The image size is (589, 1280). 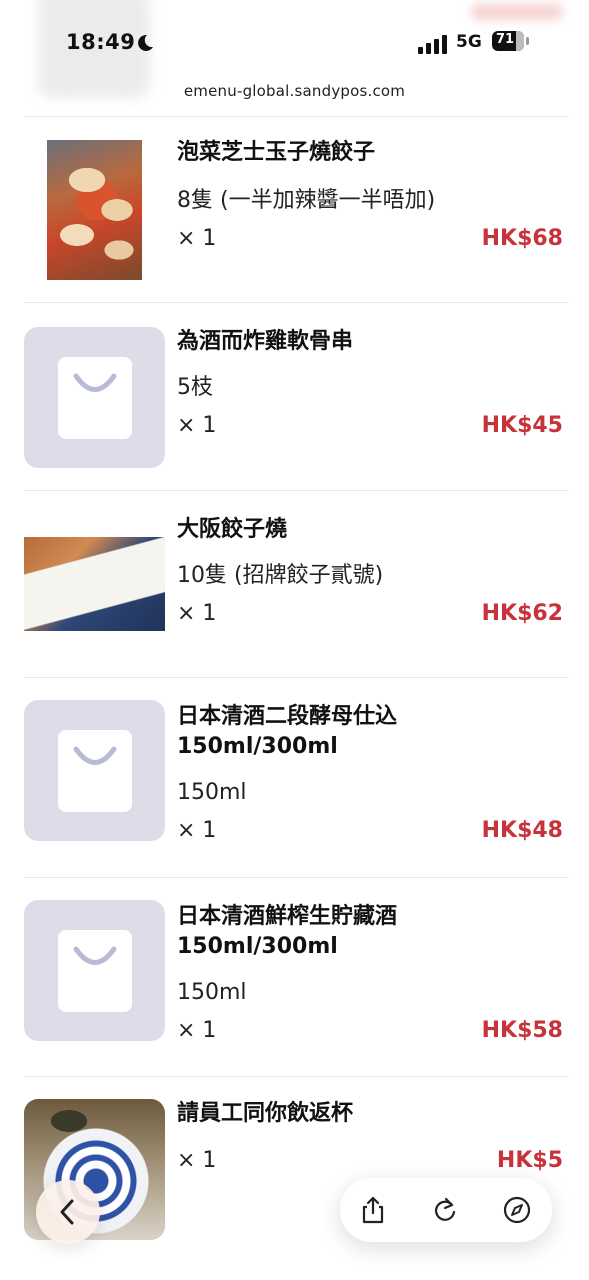 I want to click on signal-icon, so click(x=433, y=44).